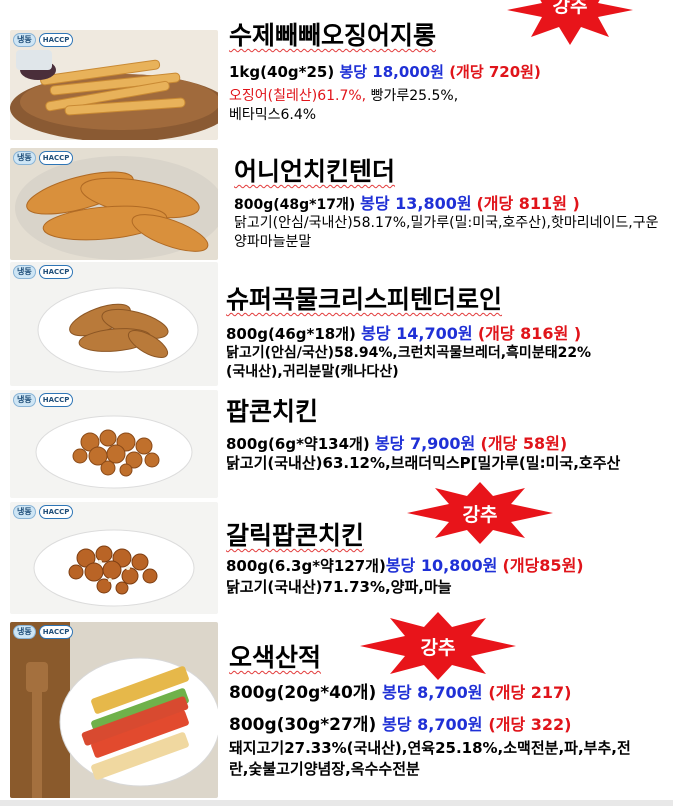 The image size is (673, 806). What do you see at coordinates (364, 299) in the screenshot?
I see `product-title: 슈퍼곡물크리스피텐더로인` at bounding box center [364, 299].